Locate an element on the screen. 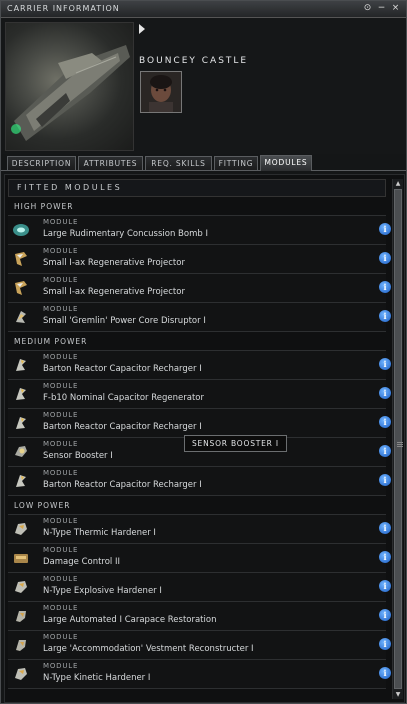 This screenshot has height=704, width=407. scroll-down-icon: ▼ is located at coordinates (398, 694).